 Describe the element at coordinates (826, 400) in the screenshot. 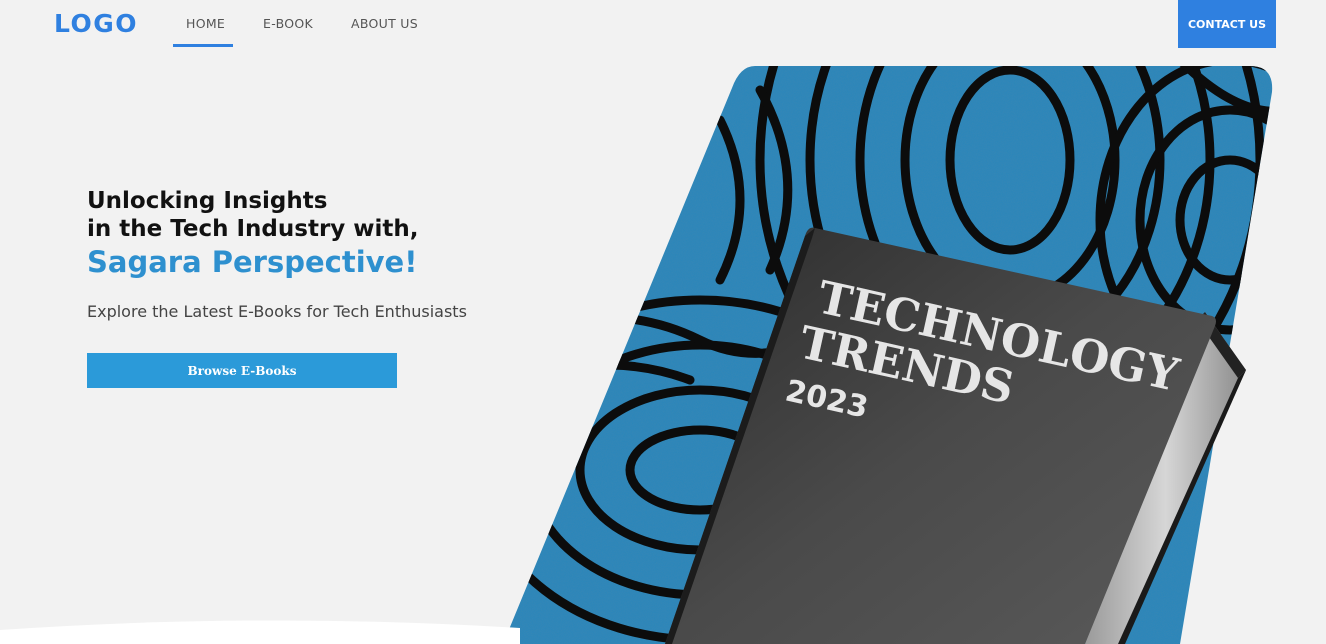

I see `book-year: 2023` at that location.